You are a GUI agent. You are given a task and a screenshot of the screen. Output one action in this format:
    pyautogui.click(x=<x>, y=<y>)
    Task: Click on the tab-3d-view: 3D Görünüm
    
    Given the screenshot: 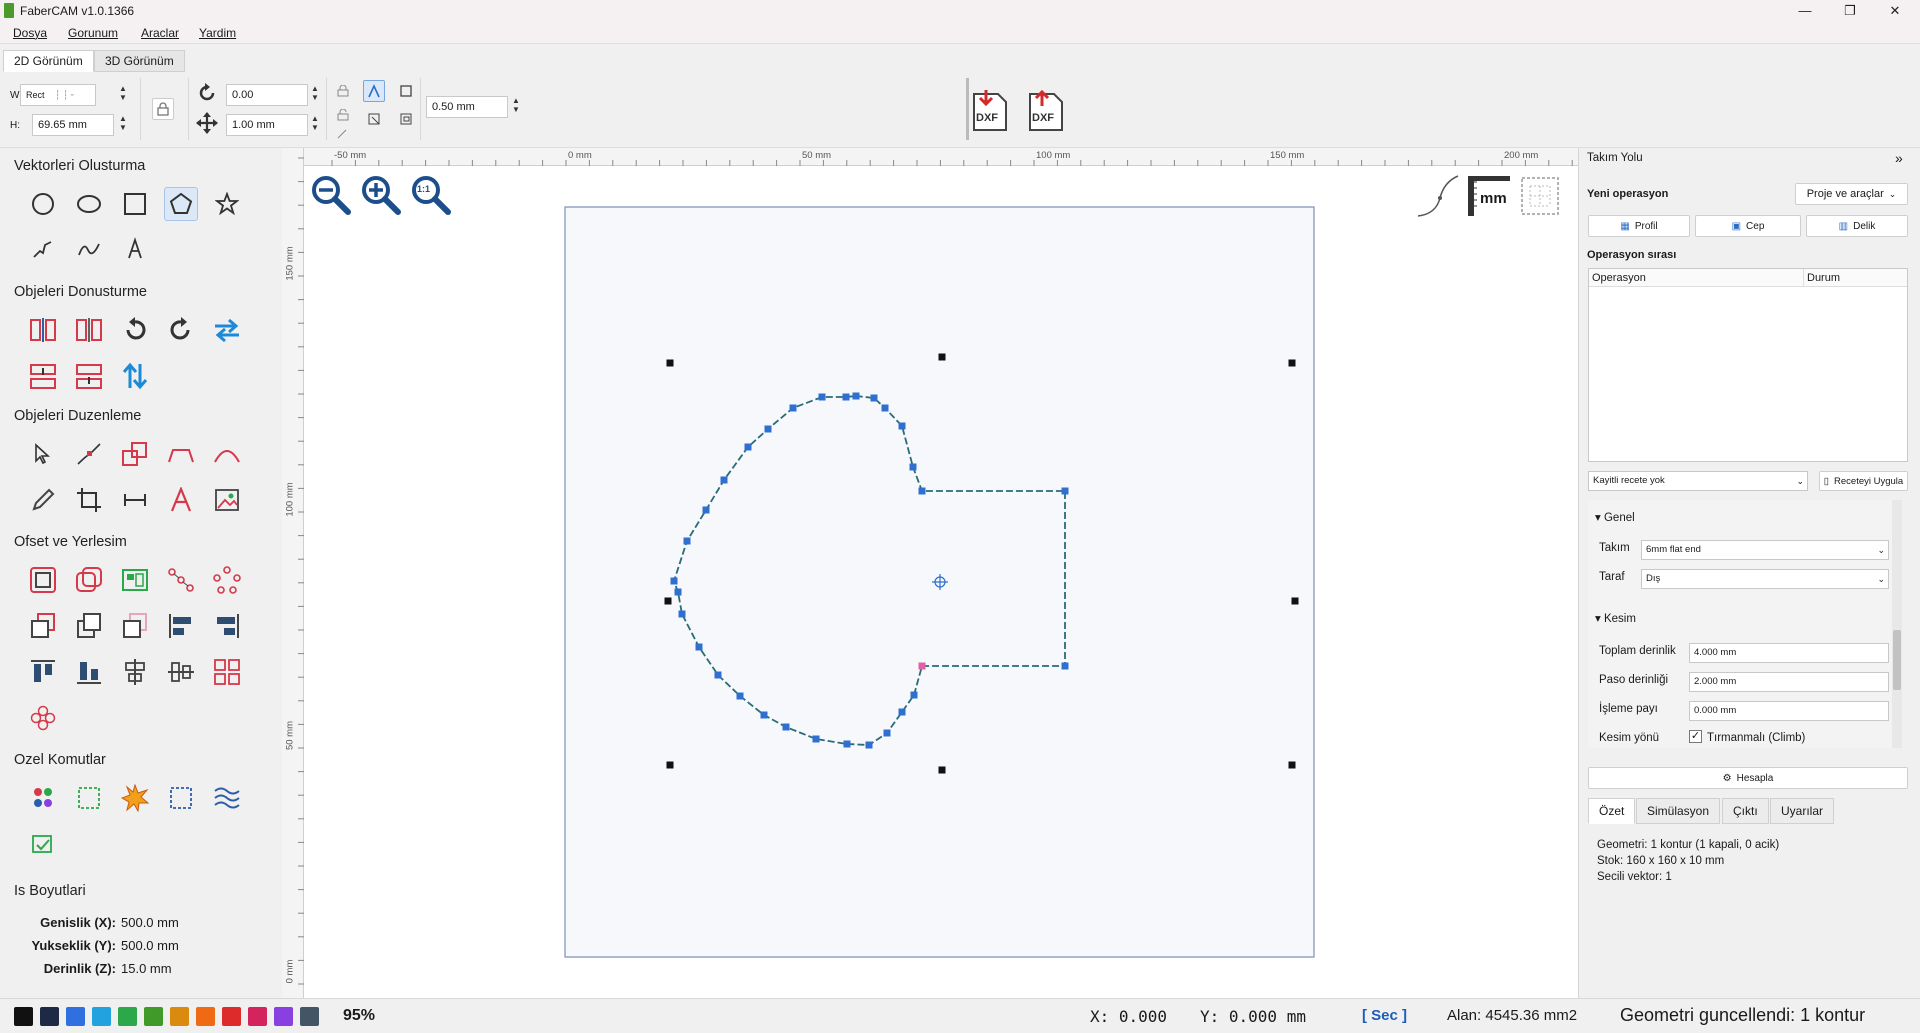 What is the action you would take?
    pyautogui.click(x=139, y=61)
    